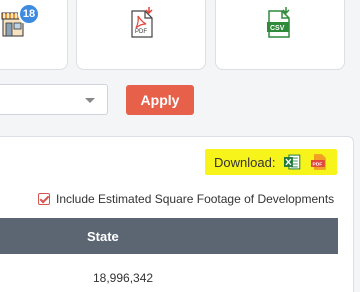  What do you see at coordinates (277, 28) in the screenshot?
I see `svg-text: CSV` at bounding box center [277, 28].